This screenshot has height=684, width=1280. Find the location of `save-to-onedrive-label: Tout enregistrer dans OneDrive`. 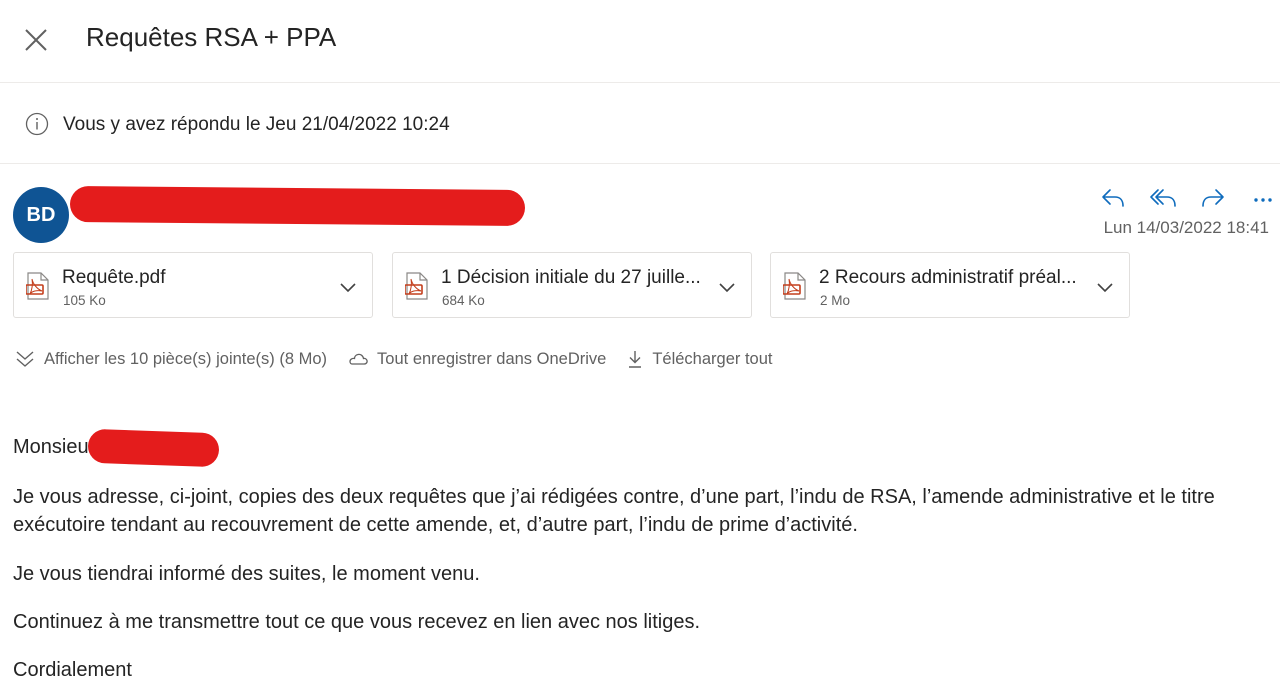

save-to-onedrive-label: Tout enregistrer dans OneDrive is located at coordinates (492, 358).